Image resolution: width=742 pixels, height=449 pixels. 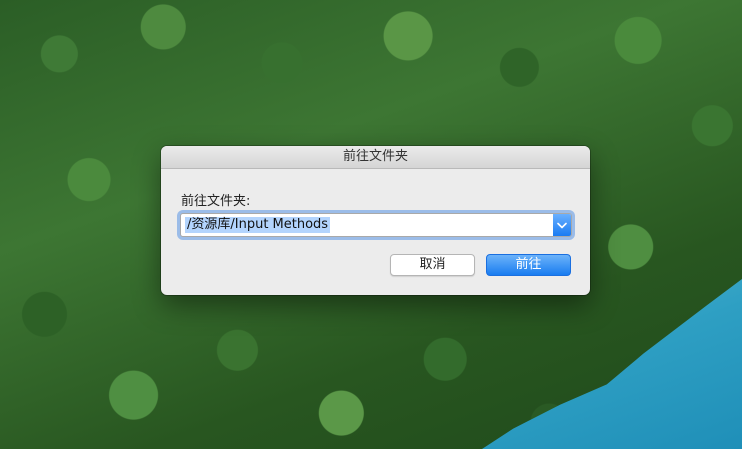 I want to click on go-button: 前往, so click(x=528, y=265).